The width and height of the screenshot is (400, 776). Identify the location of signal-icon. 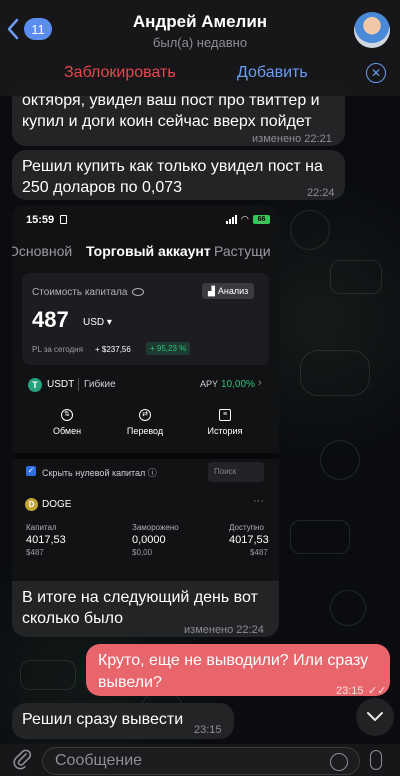
(231, 219).